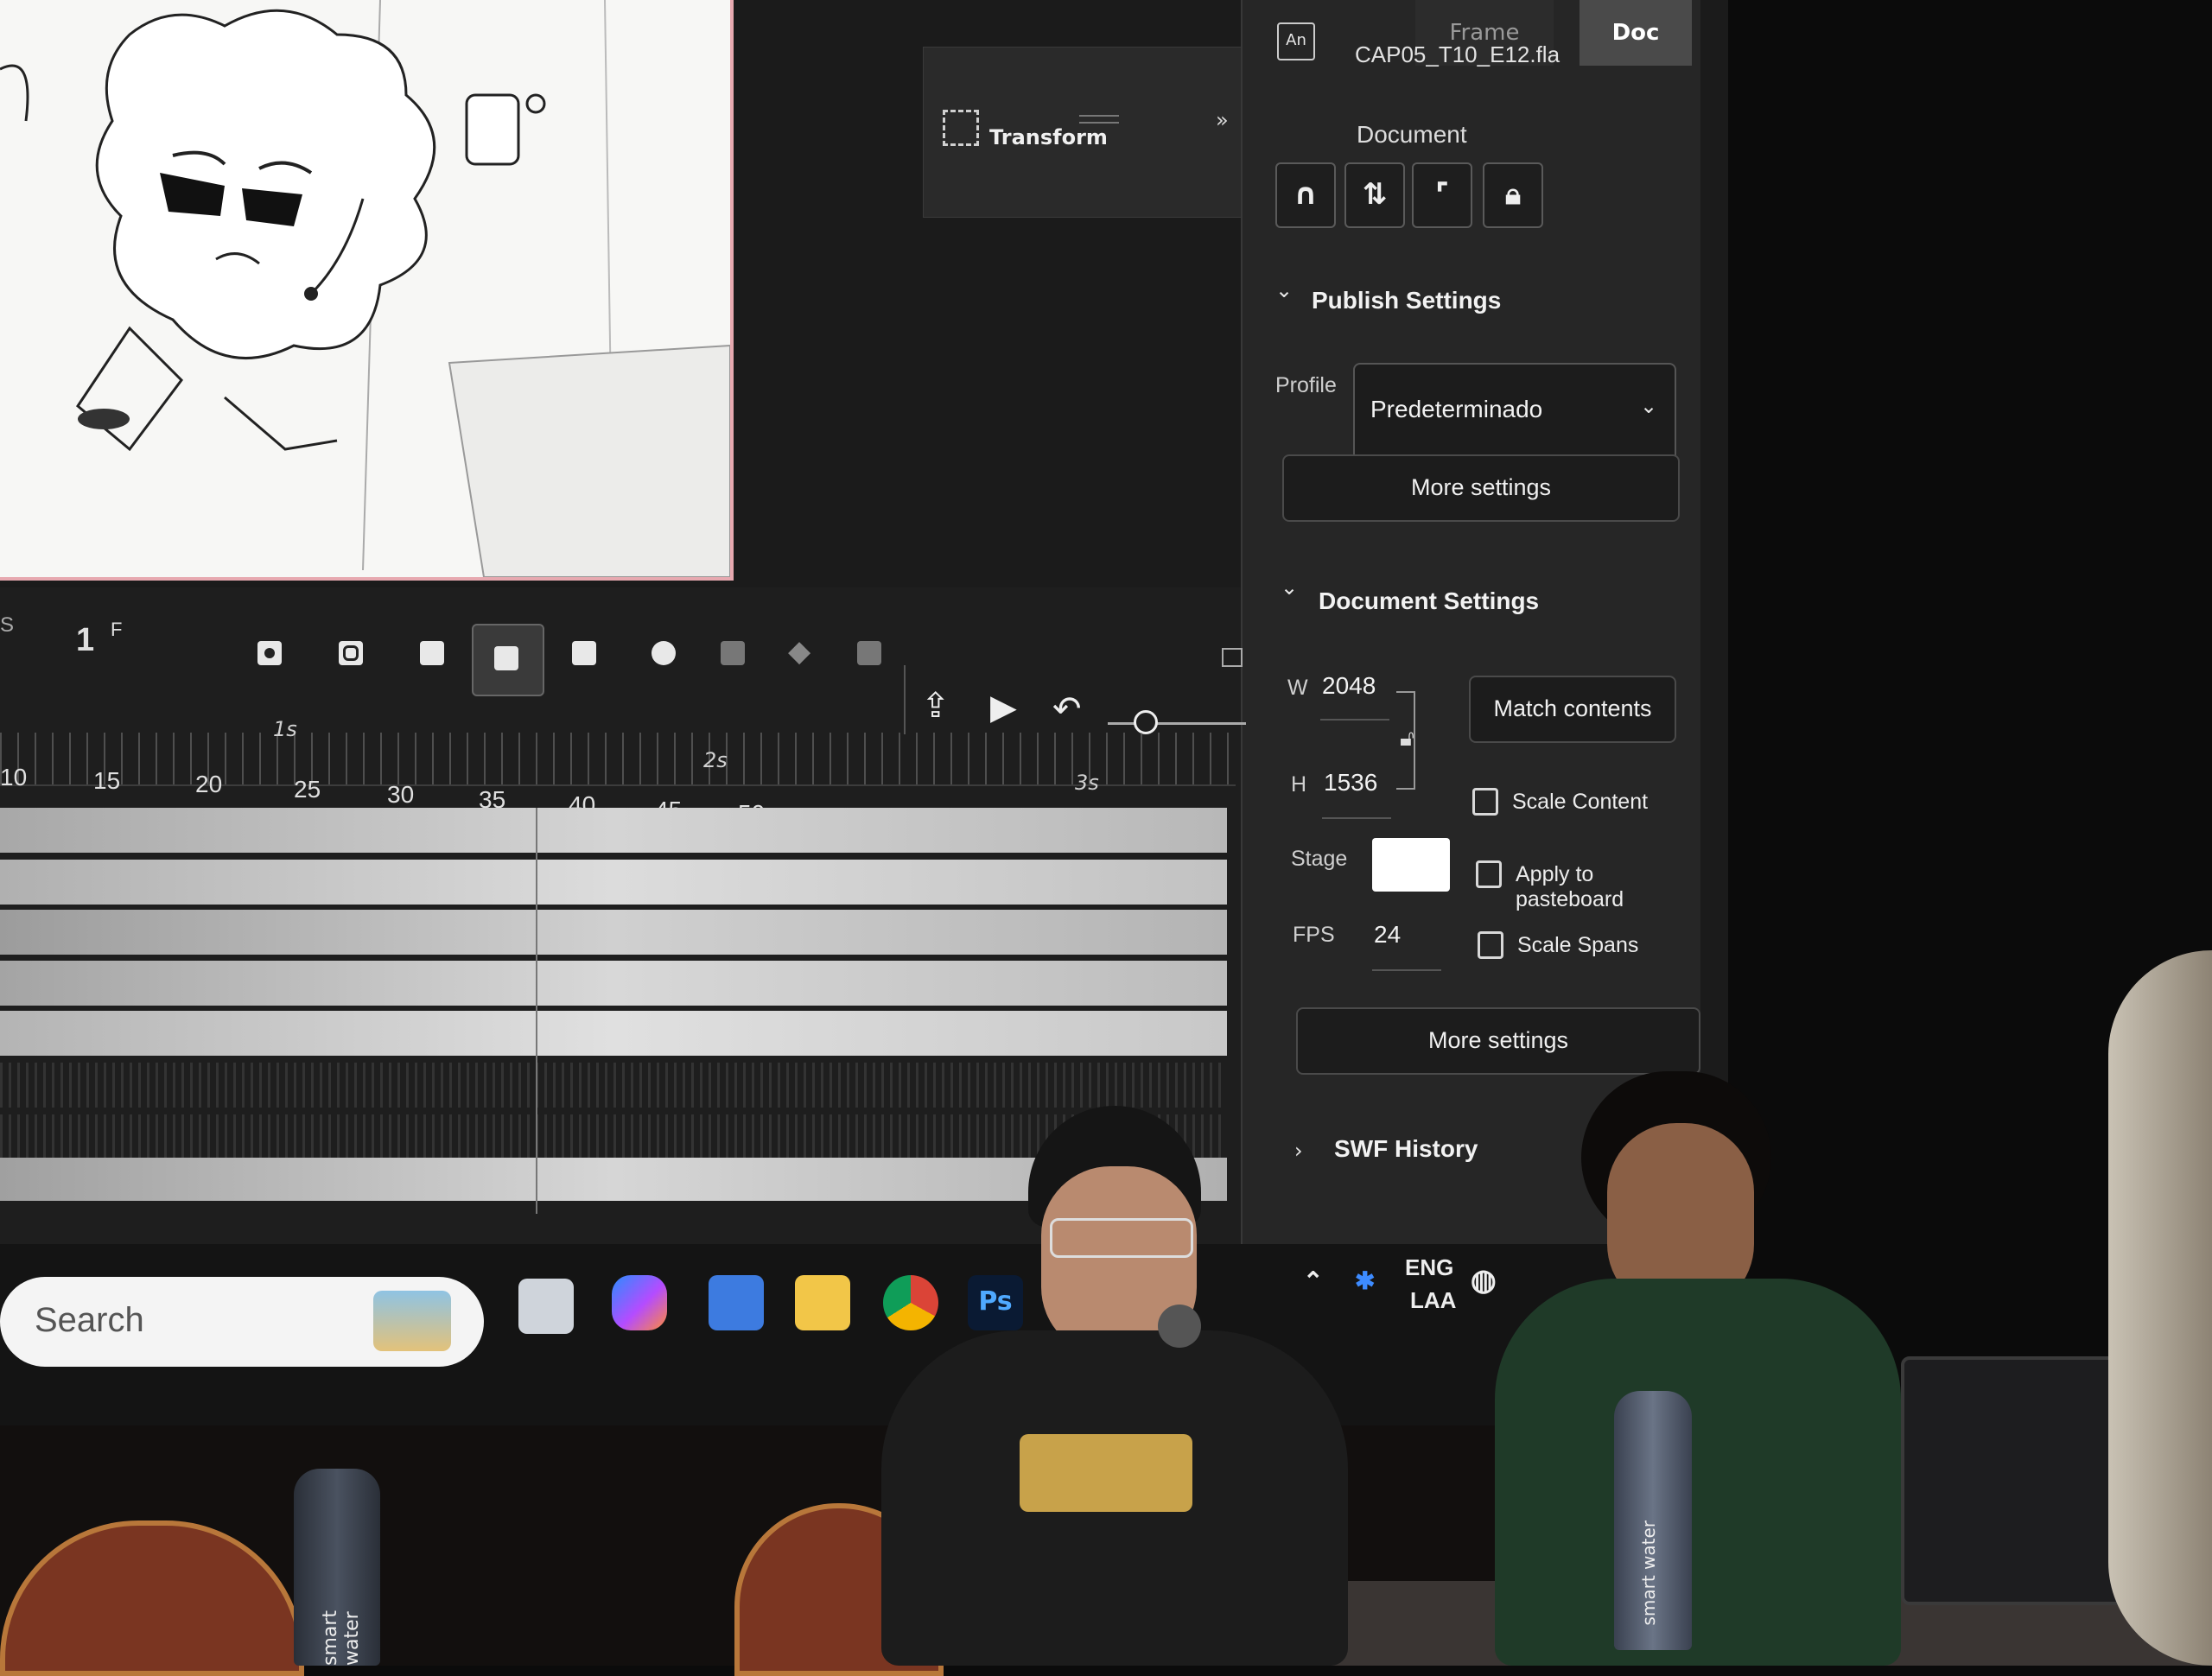 Image resolution: width=2212 pixels, height=1676 pixels. I want to click on ruler-label: 25, so click(307, 789).